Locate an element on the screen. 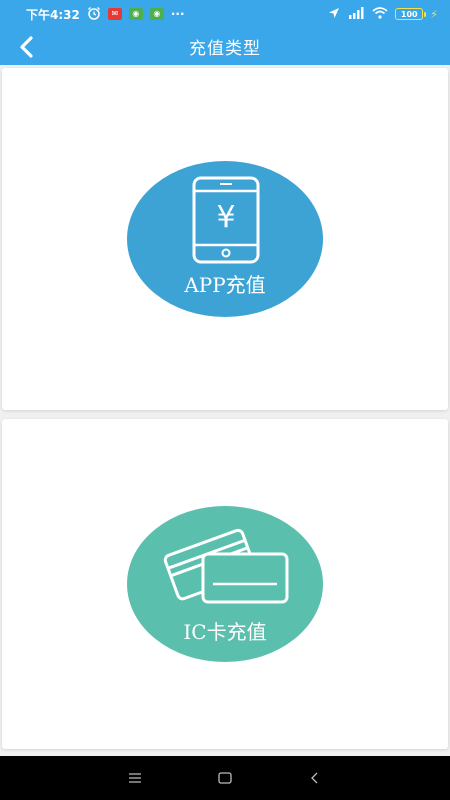 The image size is (450, 800). ic-card-recharge-label: IC卡充值 is located at coordinates (225, 632).